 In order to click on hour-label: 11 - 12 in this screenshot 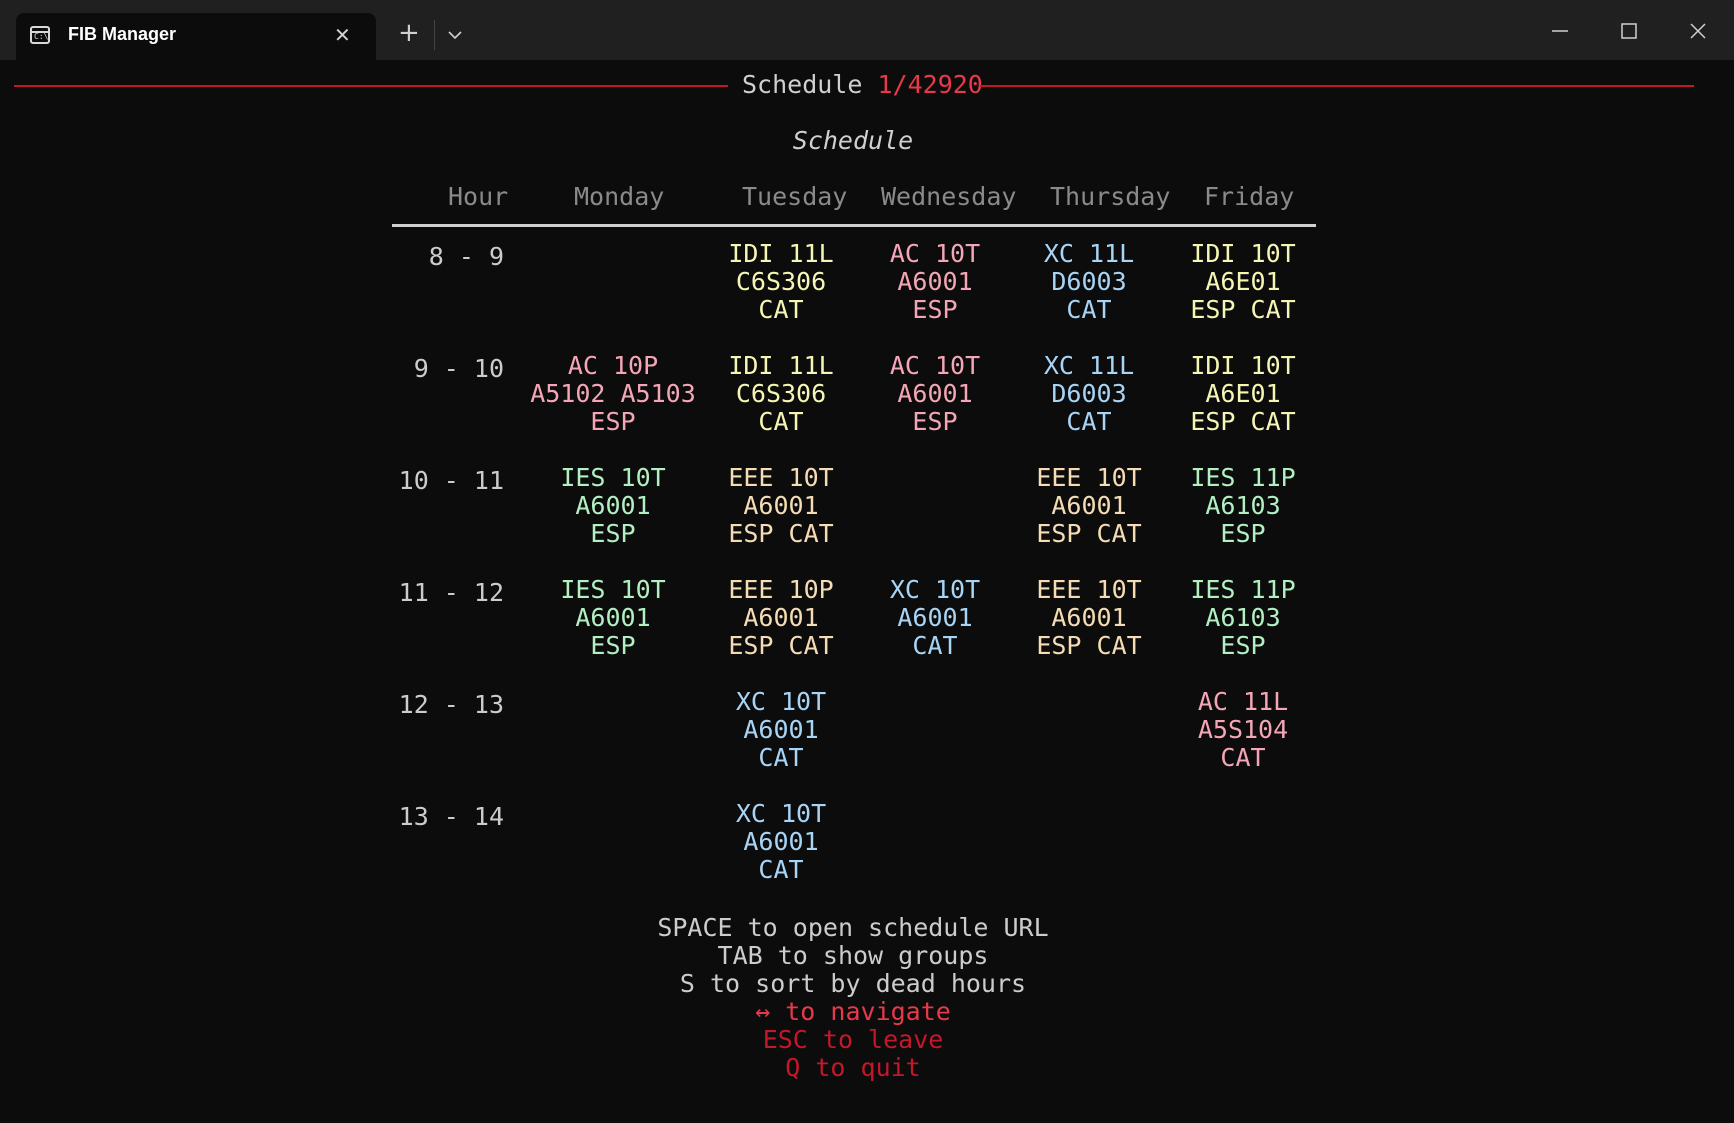, I will do `click(451, 592)`.